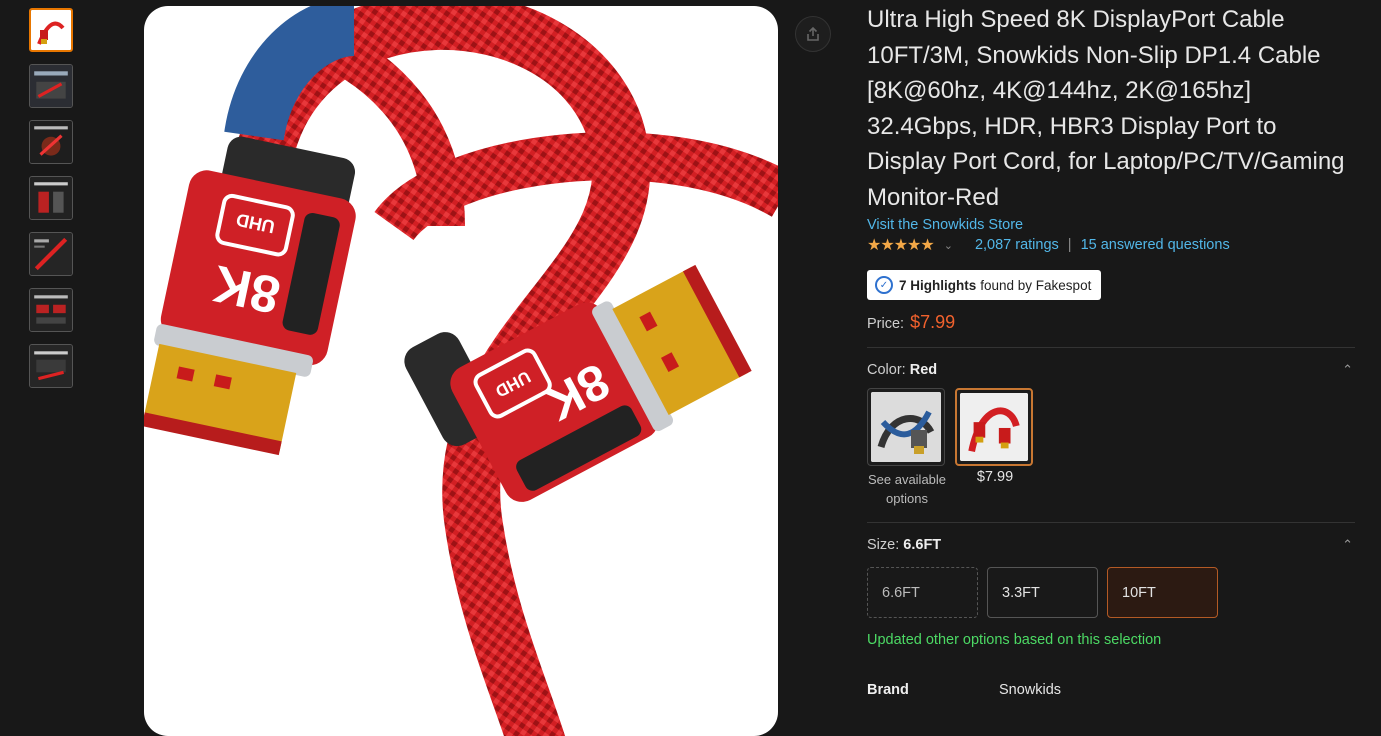 The width and height of the screenshot is (1381, 736). Describe the element at coordinates (1112, 545) in the screenshot. I see `size-section-header: Size: 6.6FT ⌃` at that location.